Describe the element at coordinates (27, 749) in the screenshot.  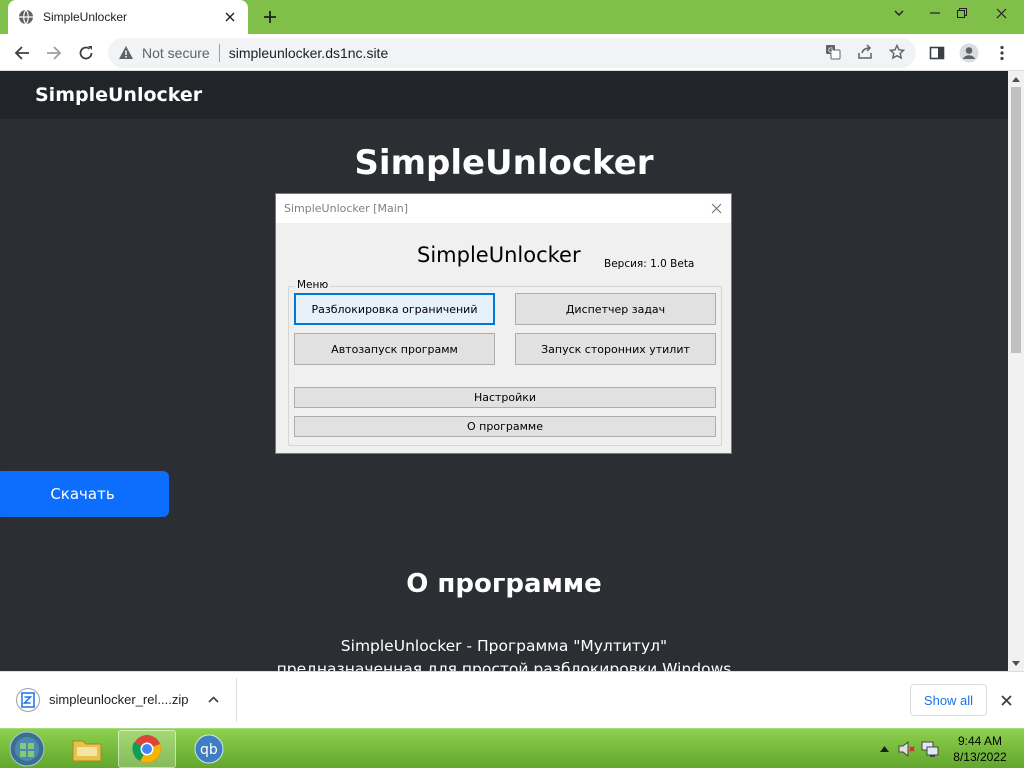
I see `start-orb-icon` at that location.